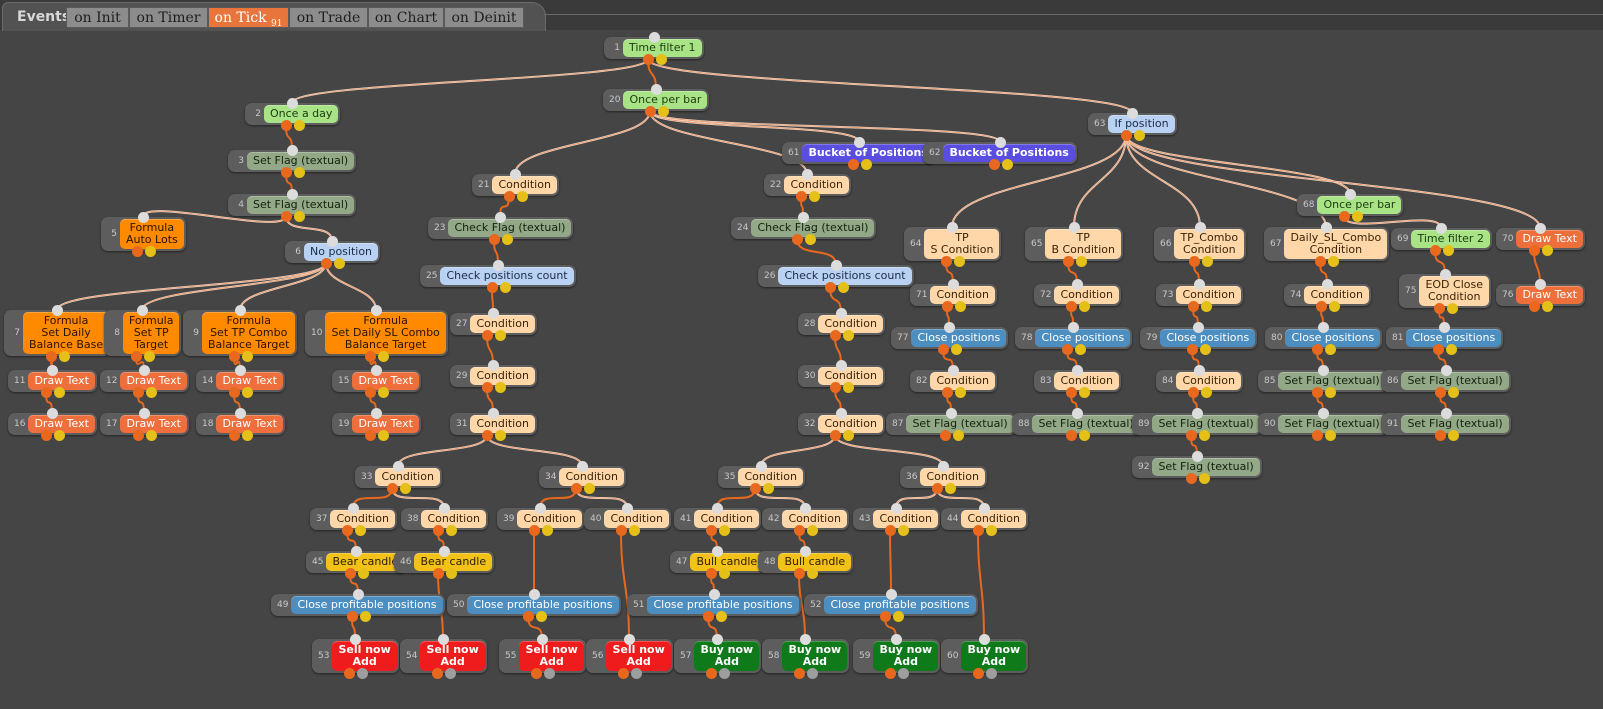 The image size is (1603, 709). Describe the element at coordinates (1132, 124) in the screenshot. I see `node-63-if-position: 63 If position` at that location.